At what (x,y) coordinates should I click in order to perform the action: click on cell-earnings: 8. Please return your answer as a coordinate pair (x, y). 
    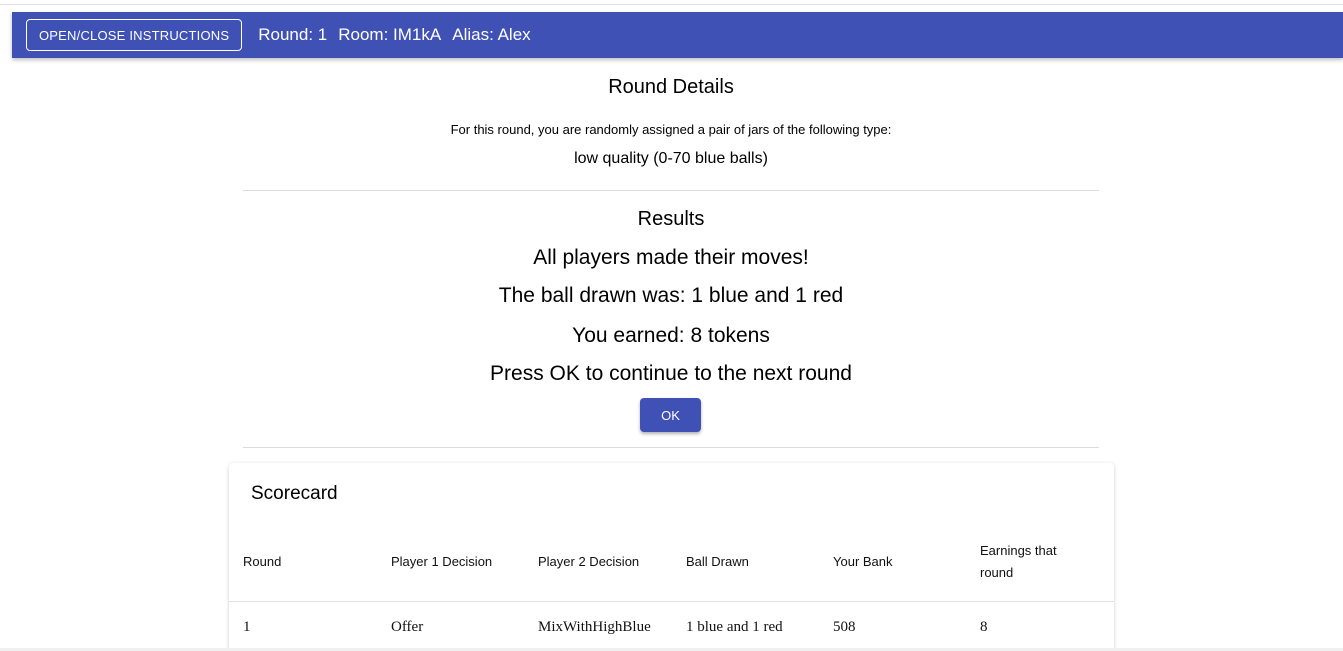
    Looking at the image, I should click on (984, 627).